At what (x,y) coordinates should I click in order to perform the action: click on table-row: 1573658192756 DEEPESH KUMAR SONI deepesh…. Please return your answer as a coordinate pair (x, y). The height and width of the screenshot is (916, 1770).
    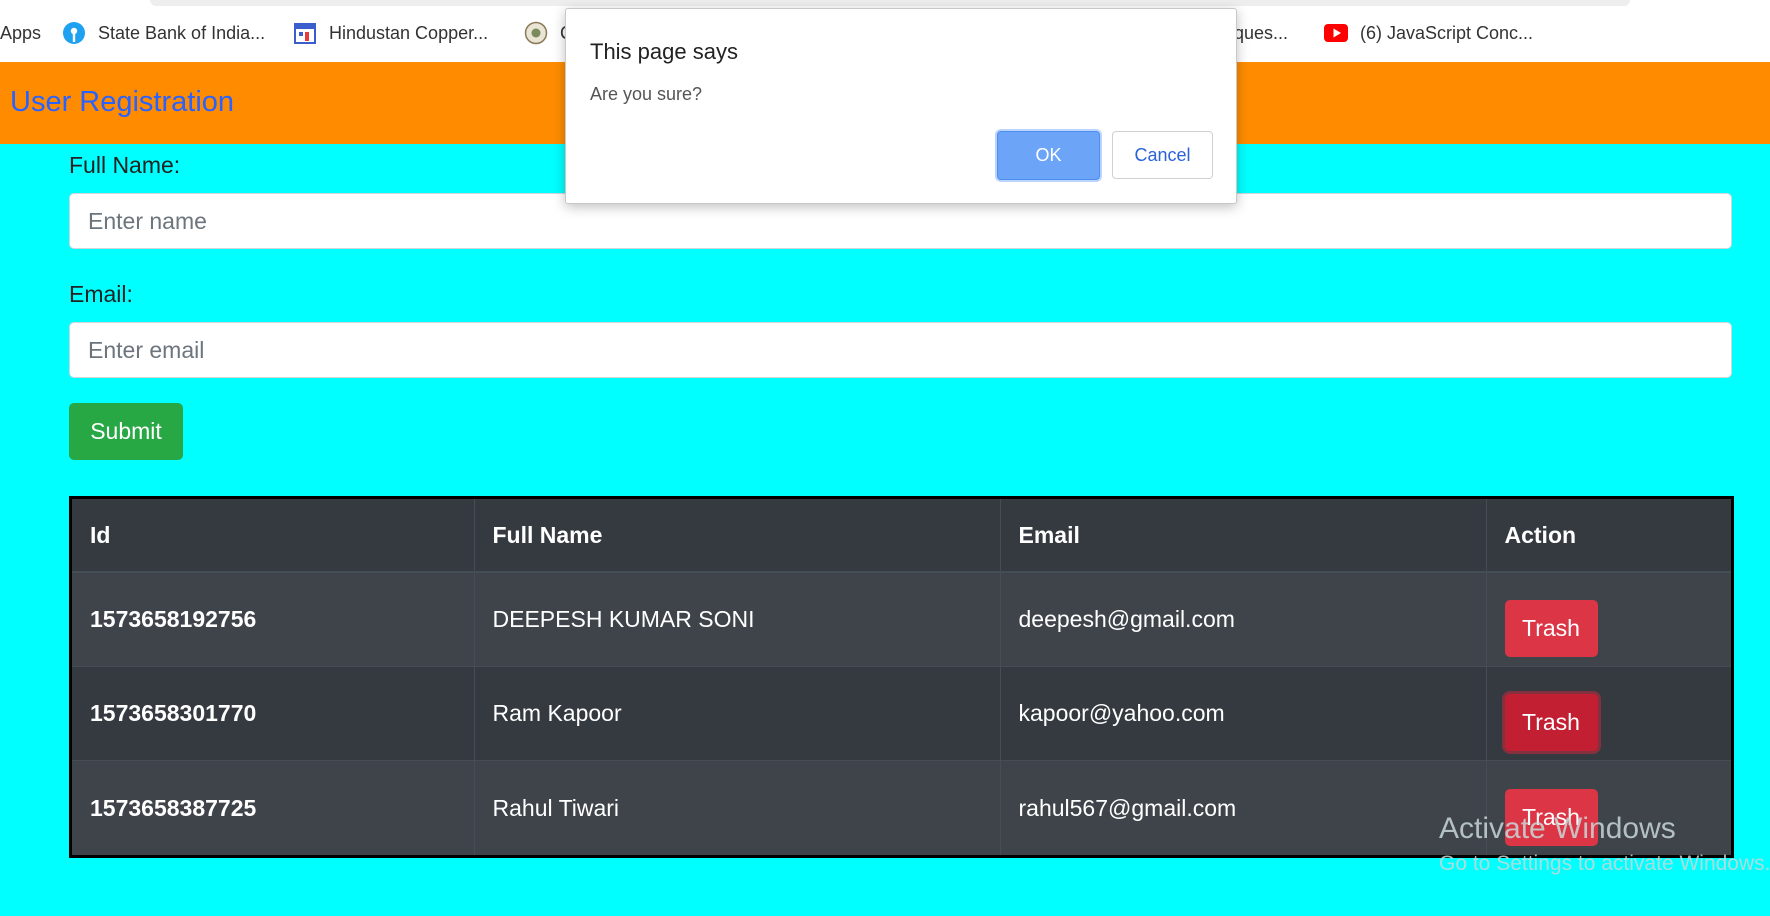
    Looking at the image, I should click on (901, 619).